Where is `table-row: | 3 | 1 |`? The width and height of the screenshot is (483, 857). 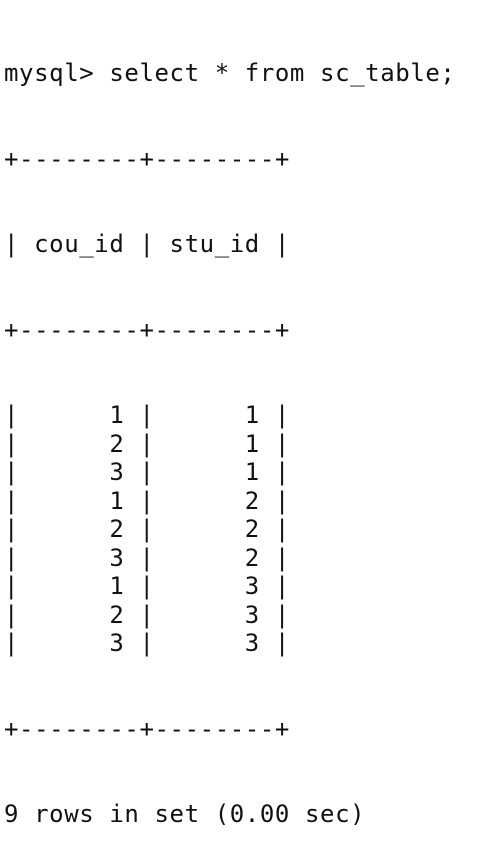 table-row: | 3 | 1 | is located at coordinates (147, 472).